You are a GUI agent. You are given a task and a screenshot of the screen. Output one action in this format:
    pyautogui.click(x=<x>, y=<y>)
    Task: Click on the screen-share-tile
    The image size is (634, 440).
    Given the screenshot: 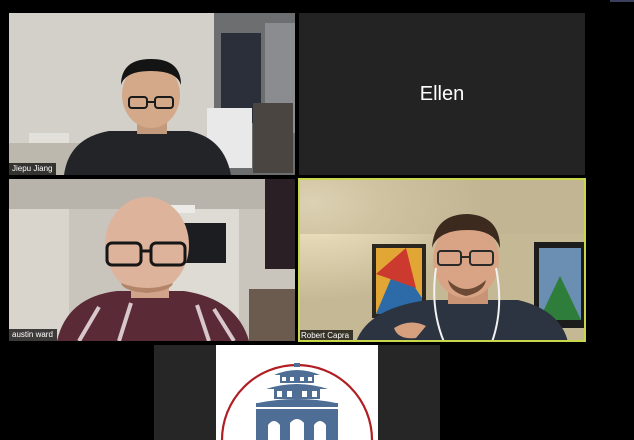 What is the action you would take?
    pyautogui.click(x=297, y=392)
    